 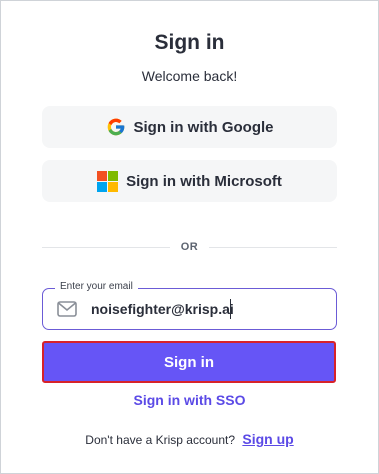 What do you see at coordinates (189, 76) in the screenshot?
I see `page-subtitle: Welcome back!` at bounding box center [189, 76].